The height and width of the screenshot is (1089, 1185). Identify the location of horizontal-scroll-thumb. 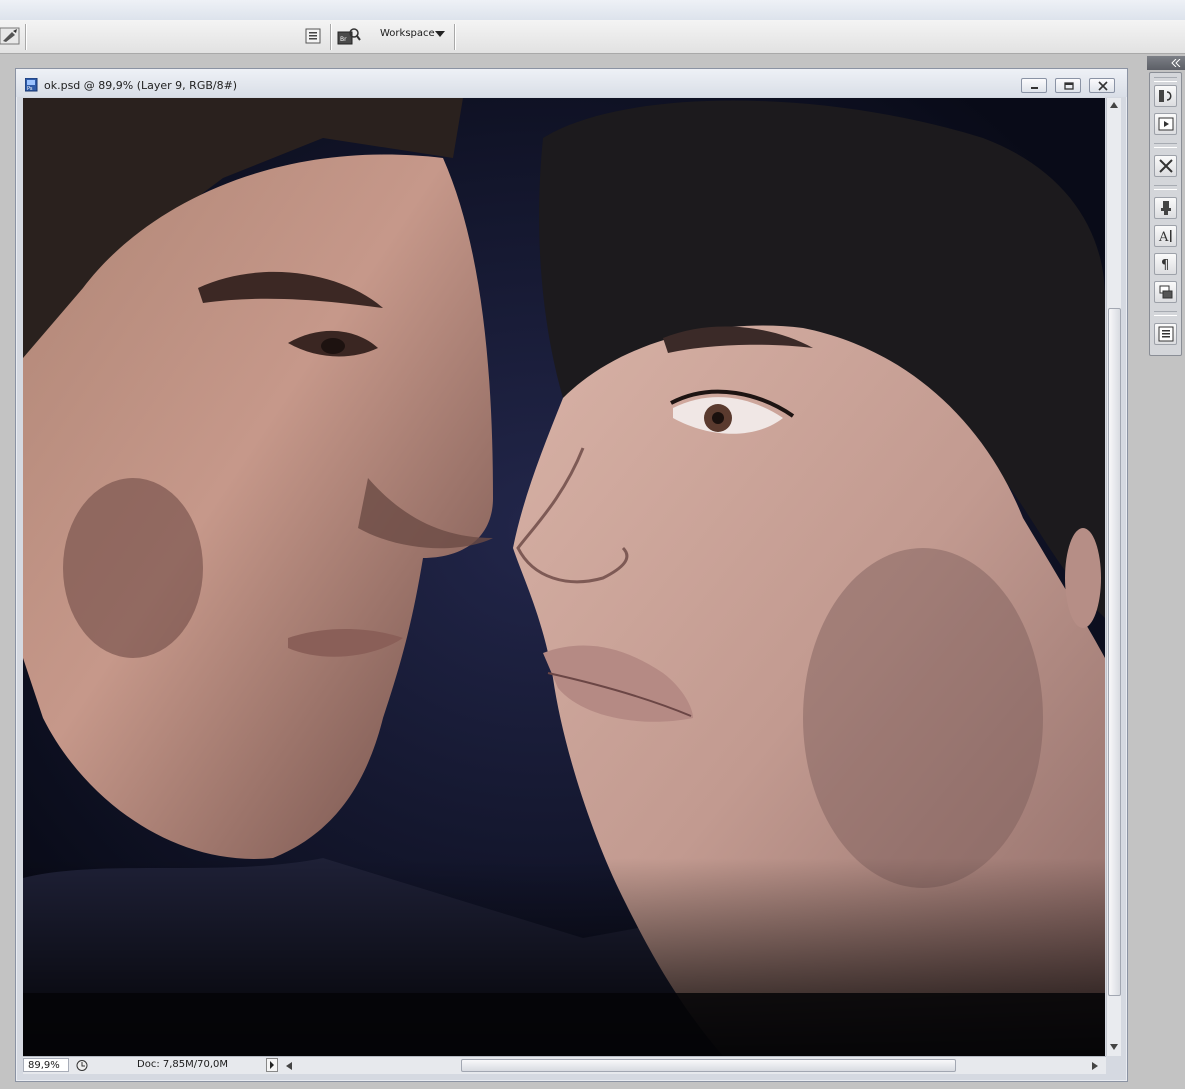
(708, 1065).